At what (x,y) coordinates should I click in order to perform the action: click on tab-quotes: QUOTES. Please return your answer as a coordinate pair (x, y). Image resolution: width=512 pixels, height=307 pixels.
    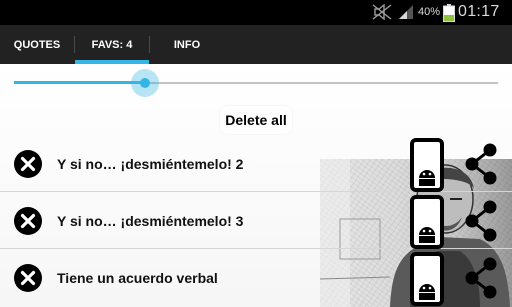
    Looking at the image, I should click on (37, 44).